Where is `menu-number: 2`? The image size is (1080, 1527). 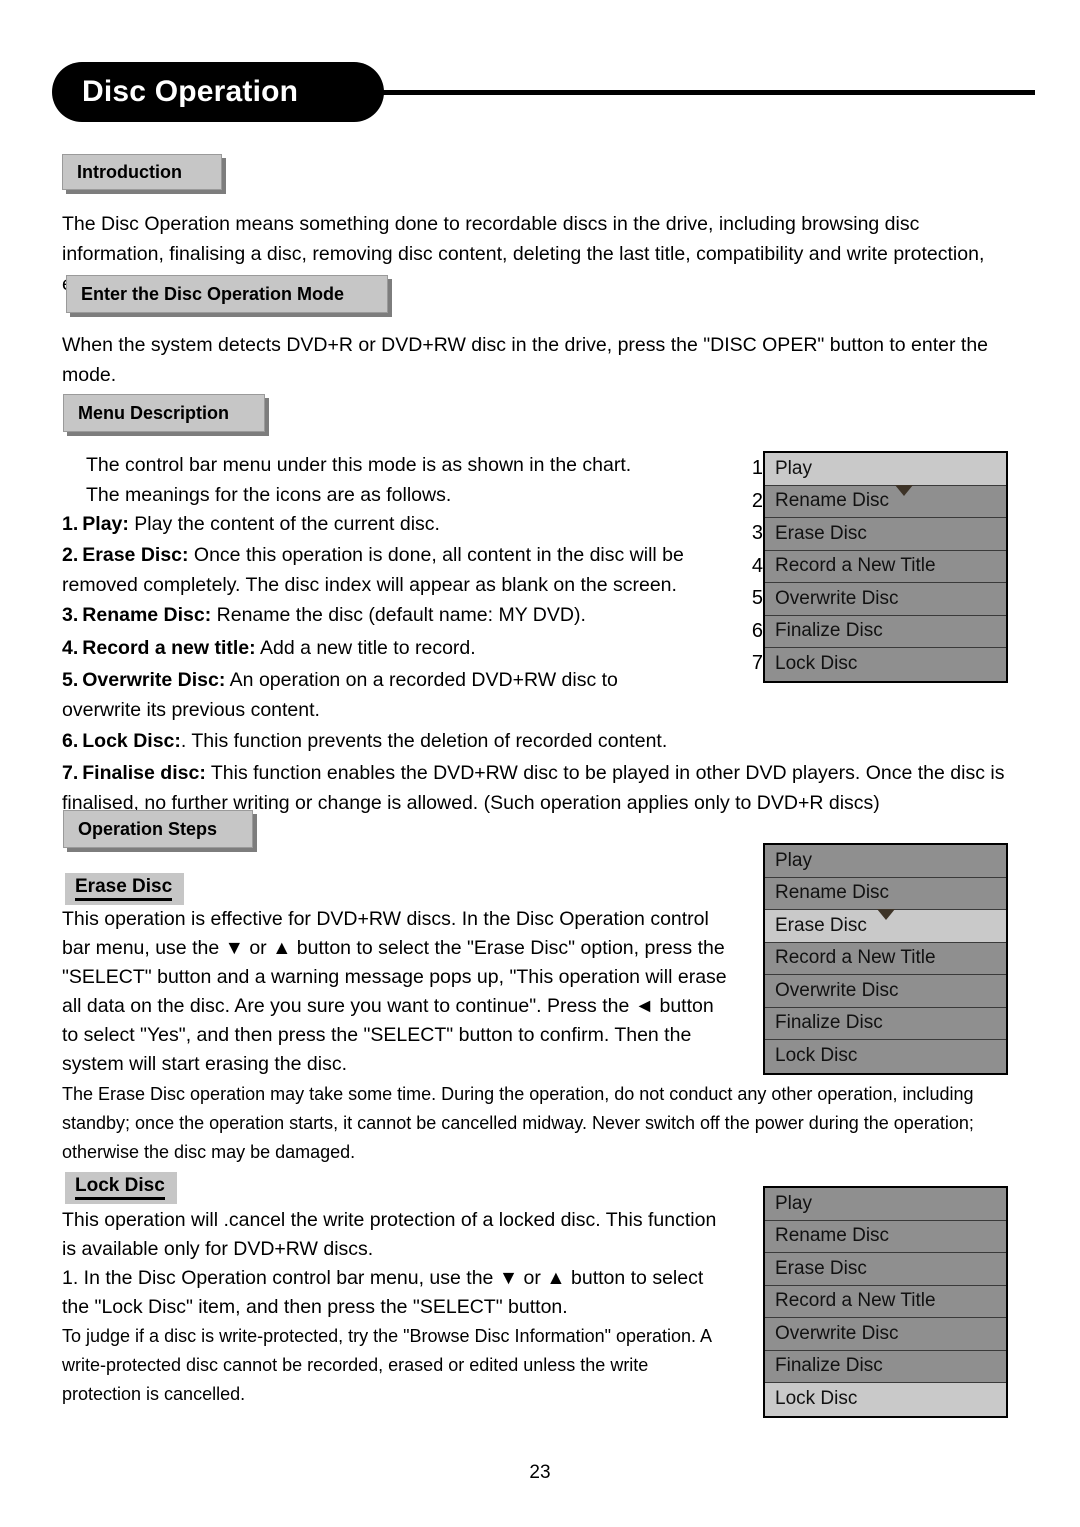 menu-number: 2 is located at coordinates (757, 500).